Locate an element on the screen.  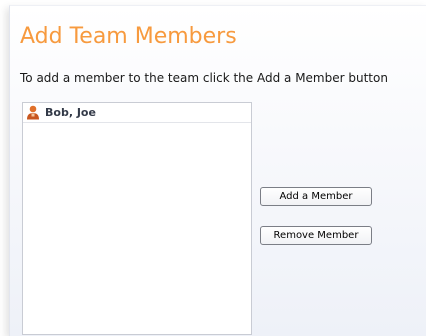
page-title: Add Team Members is located at coordinates (128, 36).